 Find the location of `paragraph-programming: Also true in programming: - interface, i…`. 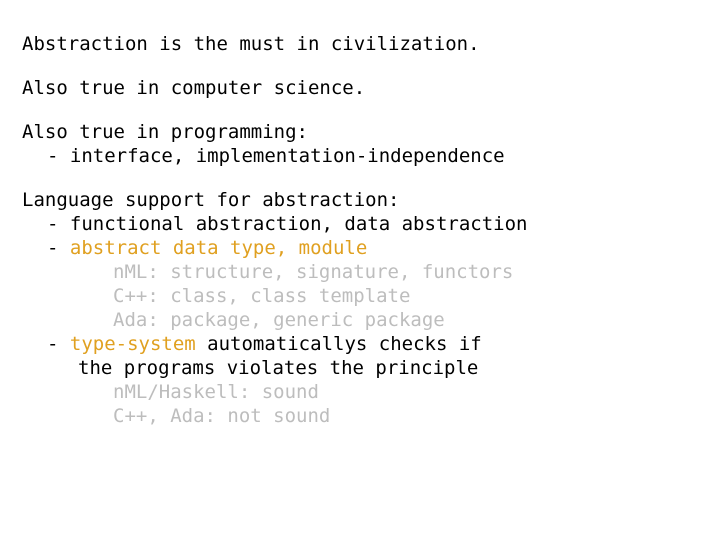

paragraph-programming: Also true in programming: - interface, i… is located at coordinates (360, 144).